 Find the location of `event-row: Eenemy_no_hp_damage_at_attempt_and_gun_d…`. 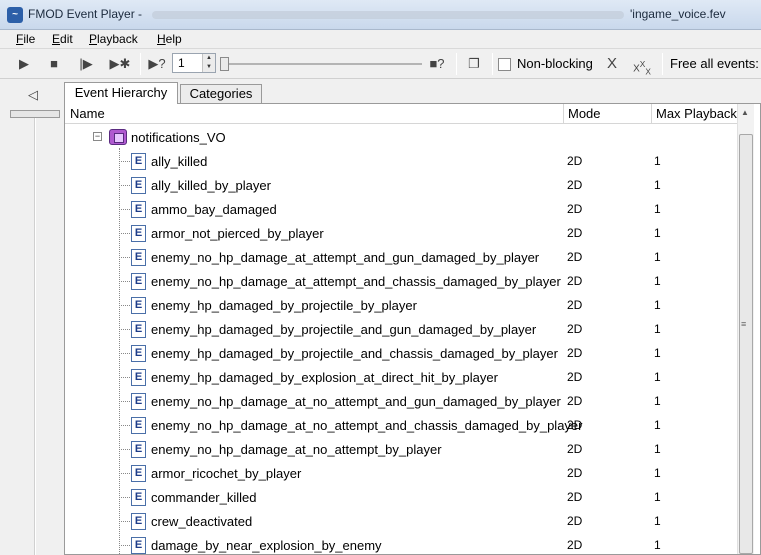

event-row: Eenemy_no_hp_damage_at_attempt_and_gun_d… is located at coordinates (401, 257).